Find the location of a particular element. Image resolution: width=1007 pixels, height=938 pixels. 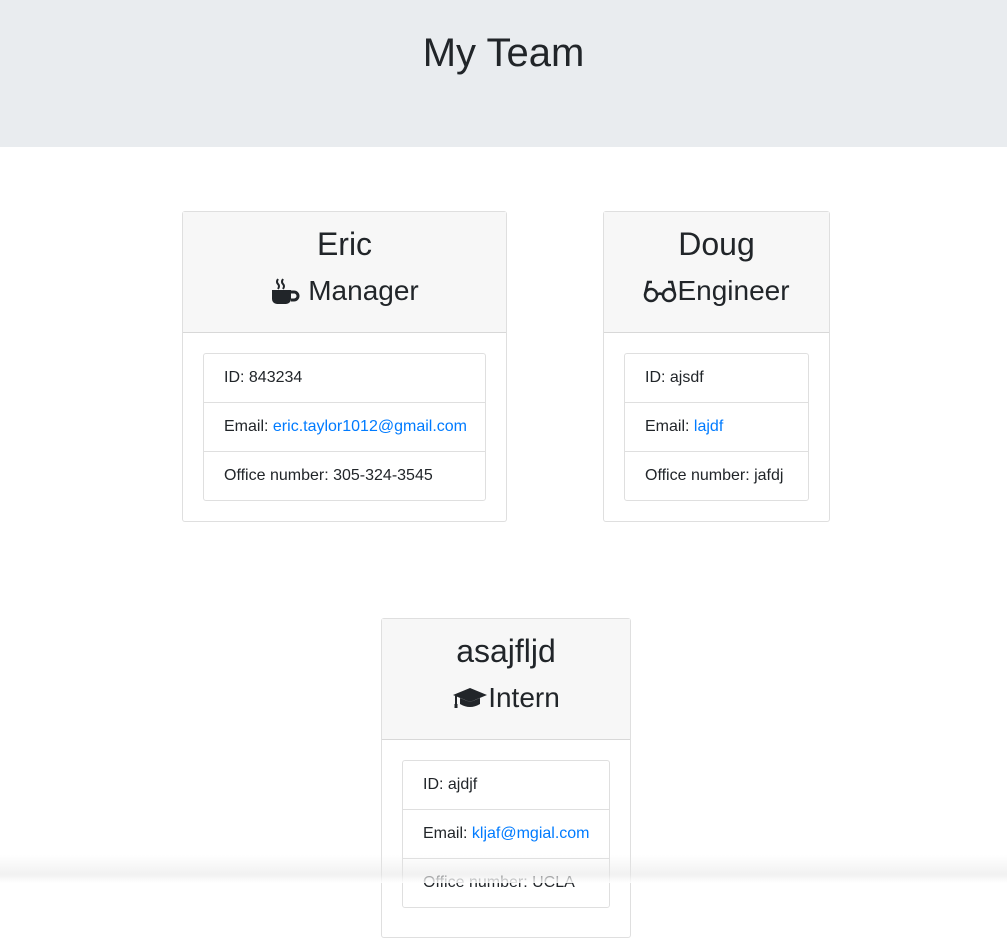

role-label: Manager is located at coordinates (363, 290).